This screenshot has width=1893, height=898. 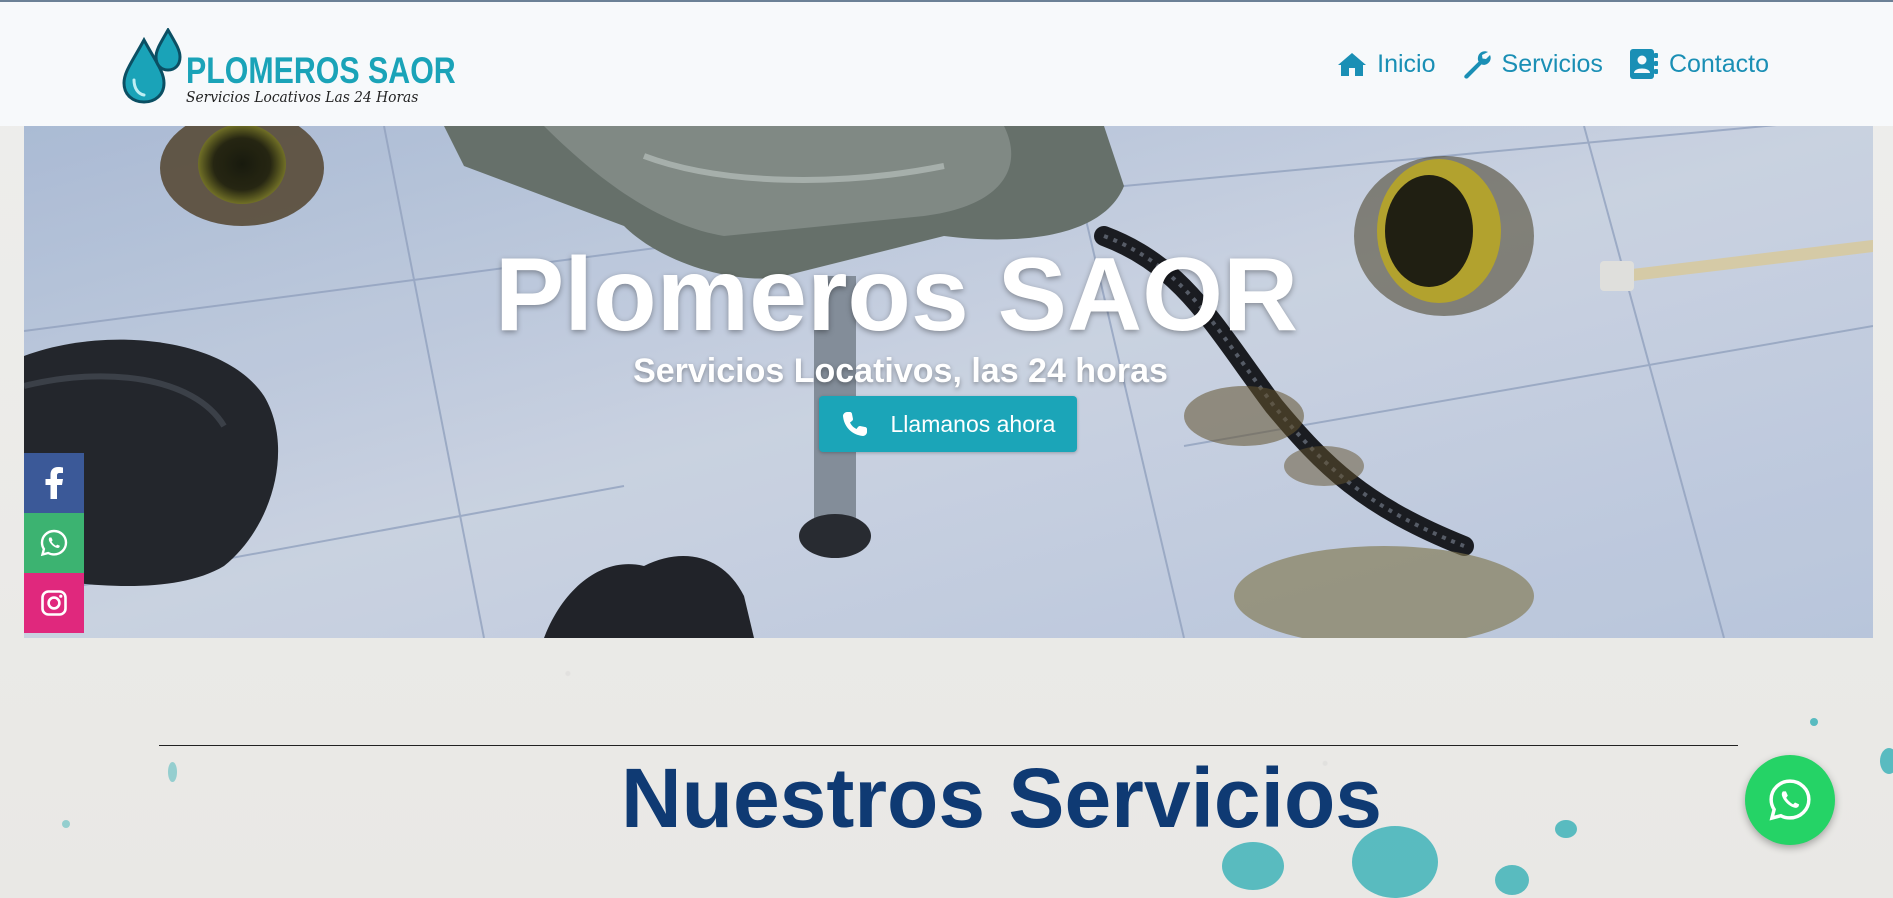 I want to click on phone-icon, so click(x=854, y=424).